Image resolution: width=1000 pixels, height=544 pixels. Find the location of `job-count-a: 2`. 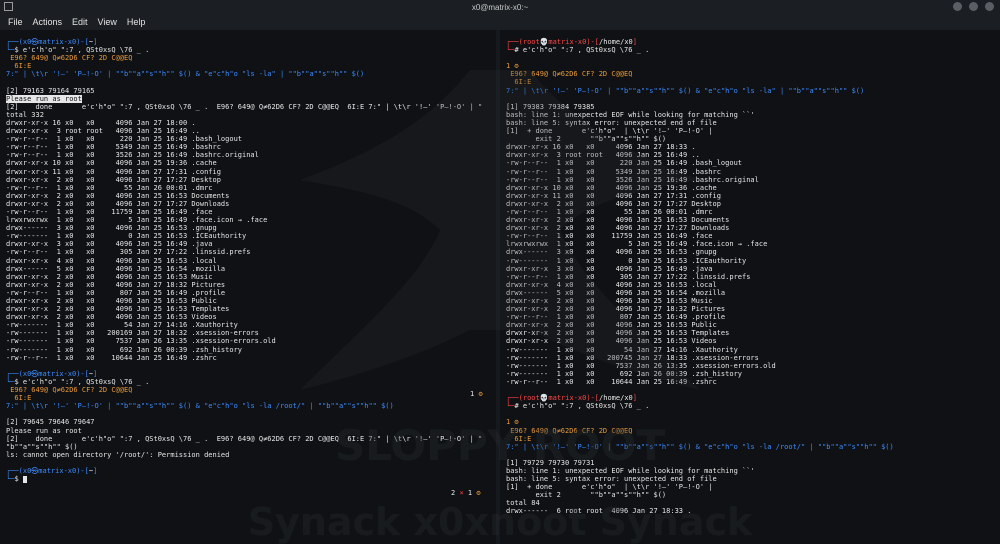

job-count-a: 2 is located at coordinates (453, 493).